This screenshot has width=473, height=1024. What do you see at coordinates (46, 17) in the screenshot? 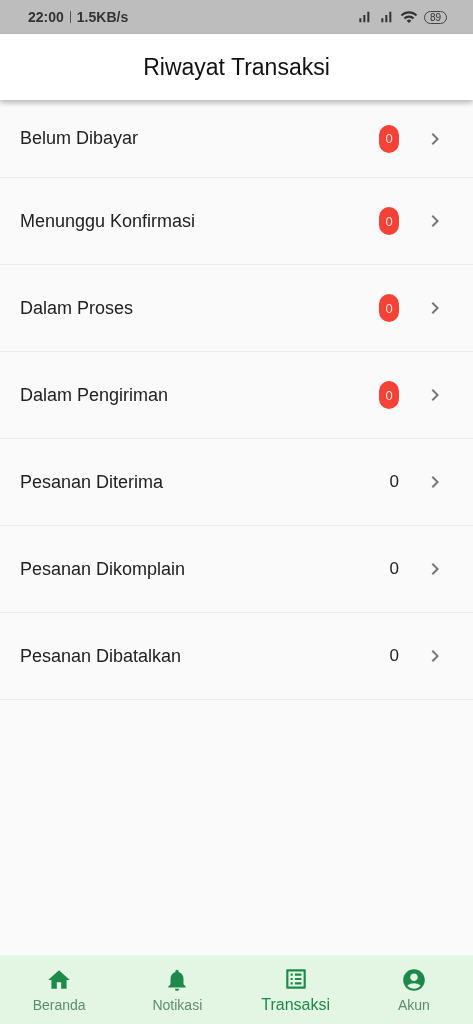
I see `status-time: 22:00` at bounding box center [46, 17].